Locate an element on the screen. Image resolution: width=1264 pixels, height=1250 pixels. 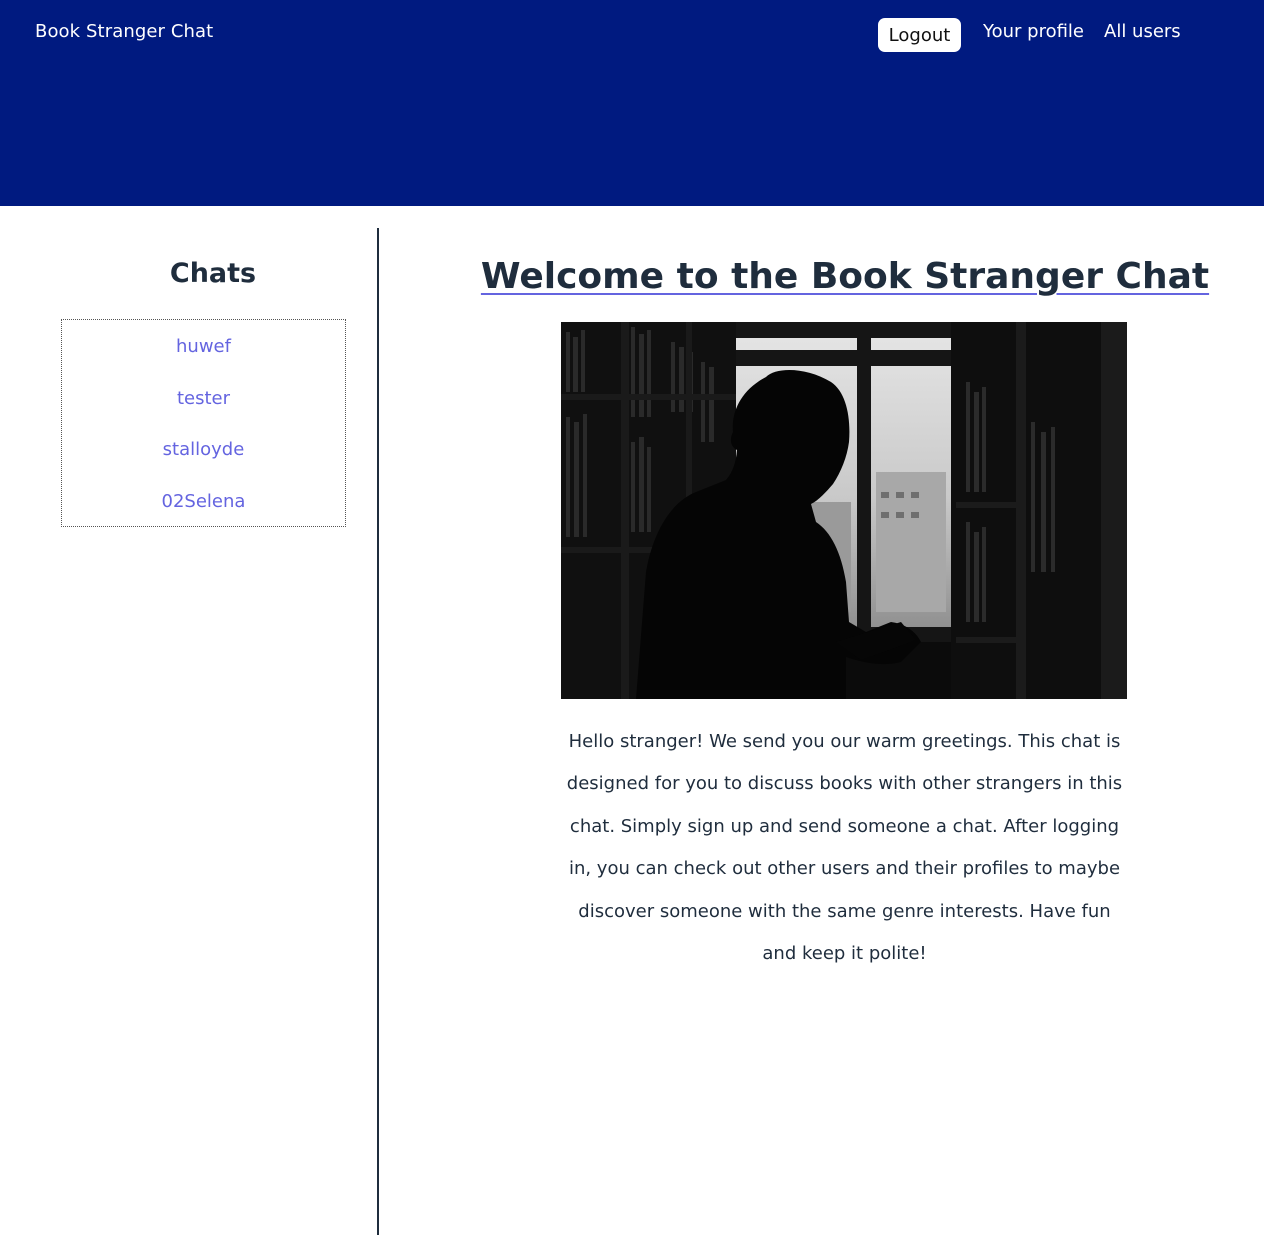
chat-list: huwef tester stalloyde 02Selena is located at coordinates (203, 423).